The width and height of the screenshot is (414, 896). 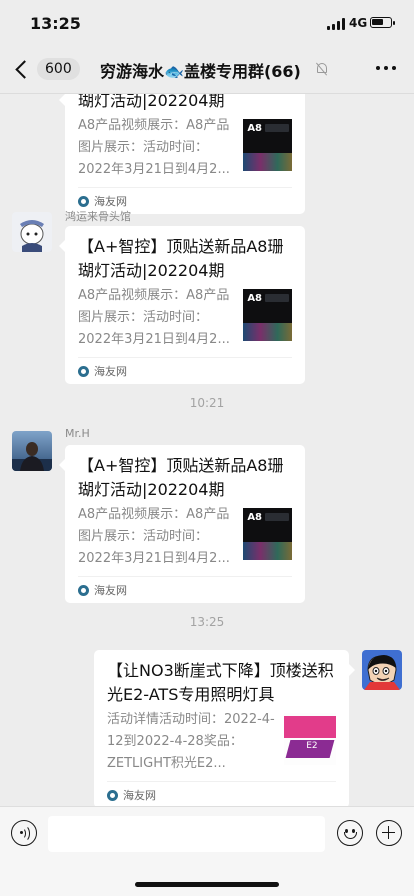 I want to click on home-area, so click(x=207, y=879).